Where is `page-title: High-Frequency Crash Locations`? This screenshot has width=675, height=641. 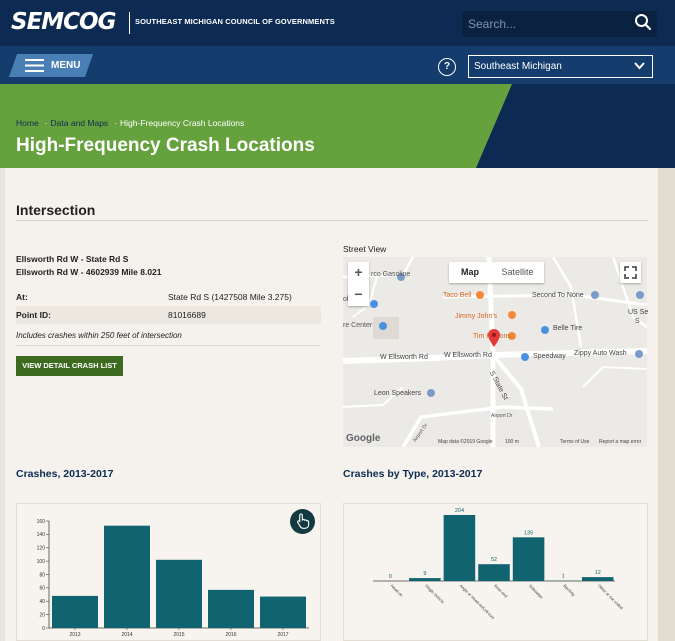 page-title: High-Frequency Crash Locations is located at coordinates (165, 145).